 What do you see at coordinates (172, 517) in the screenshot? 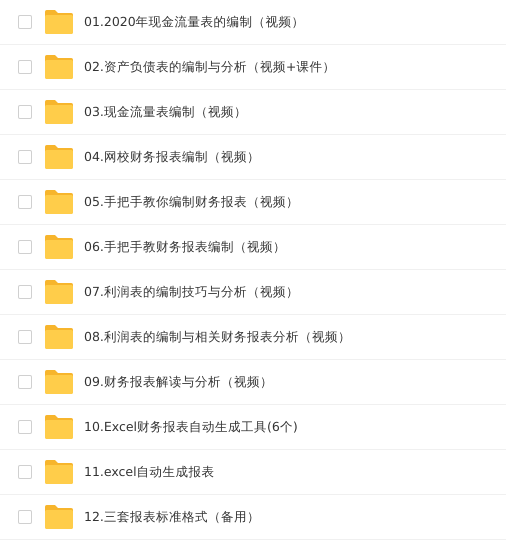
I see `folder-name: 12.三套报表标准格式（备用）` at bounding box center [172, 517].